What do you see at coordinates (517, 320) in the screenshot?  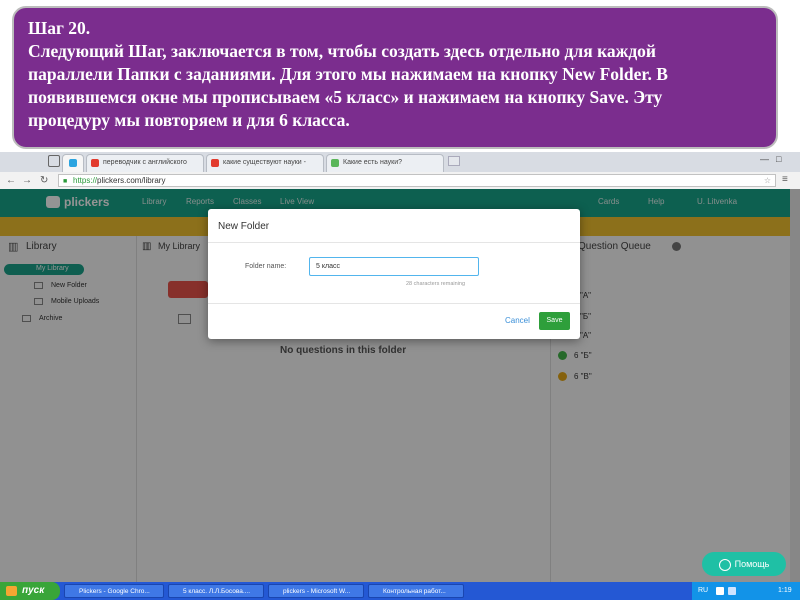 I see `cancel-button: Cancel` at bounding box center [517, 320].